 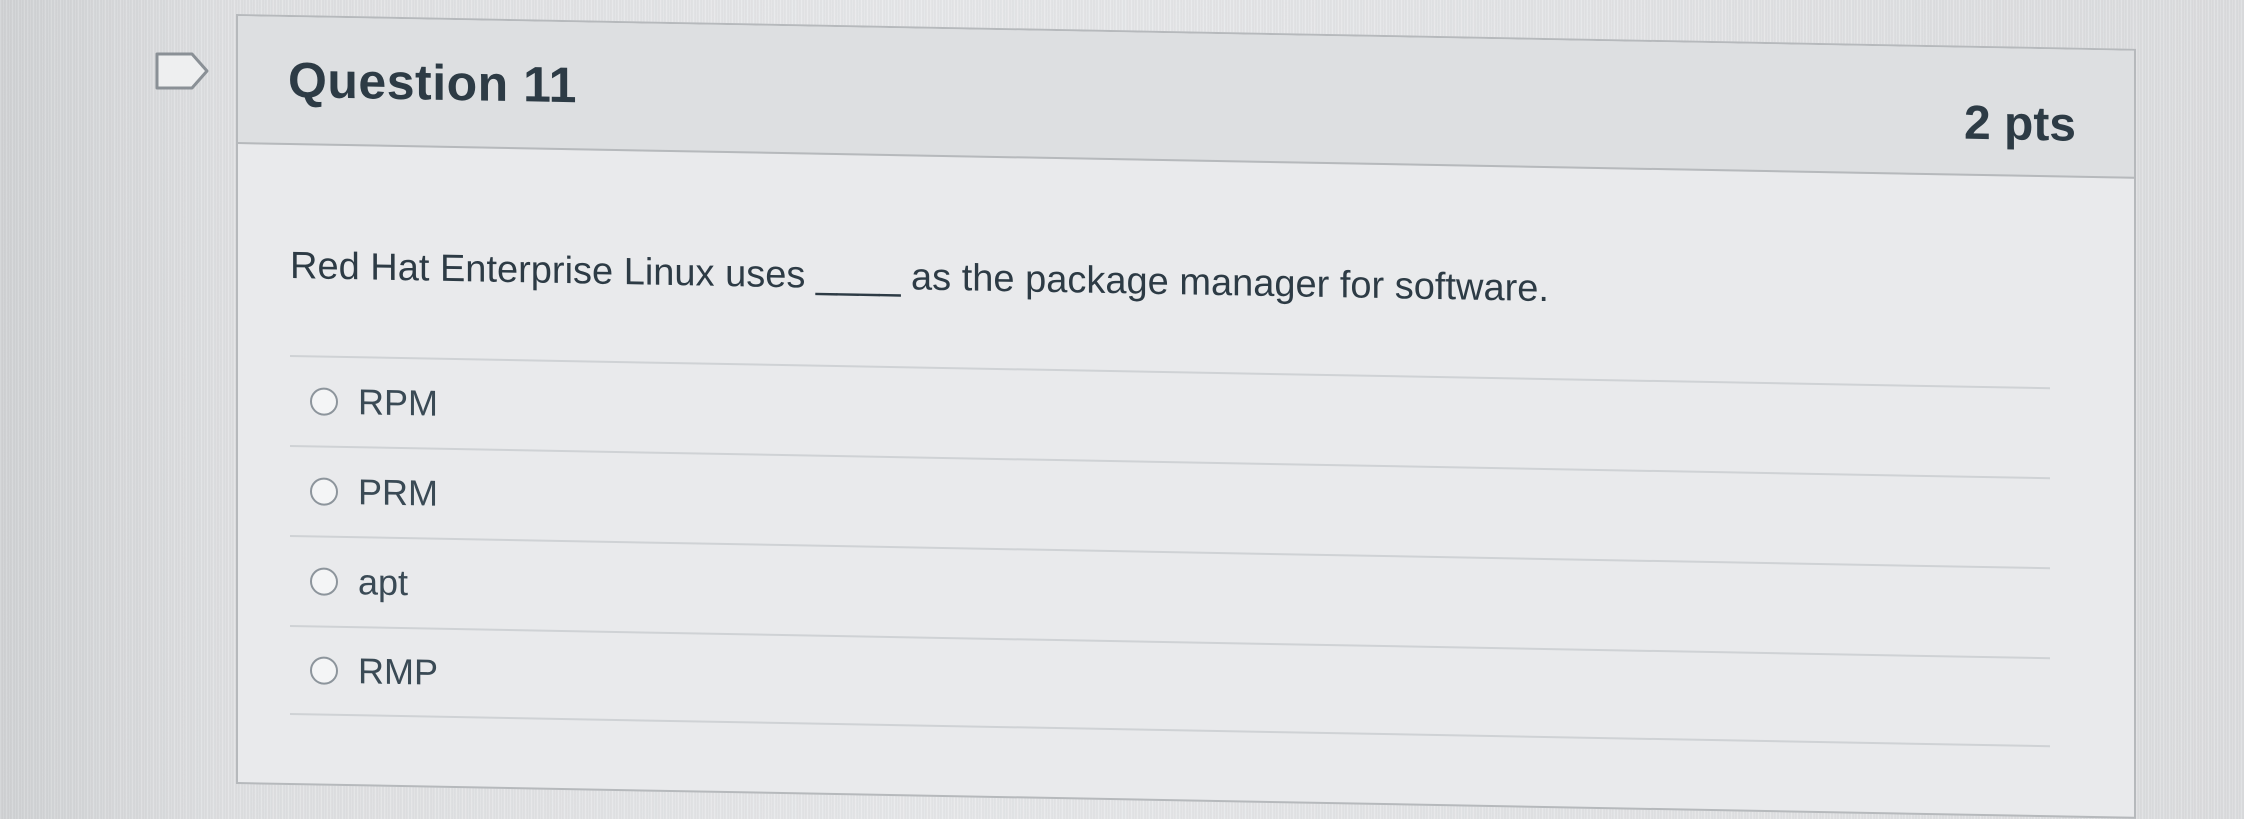 I want to click on question-title: Question 11, so click(x=432, y=82).